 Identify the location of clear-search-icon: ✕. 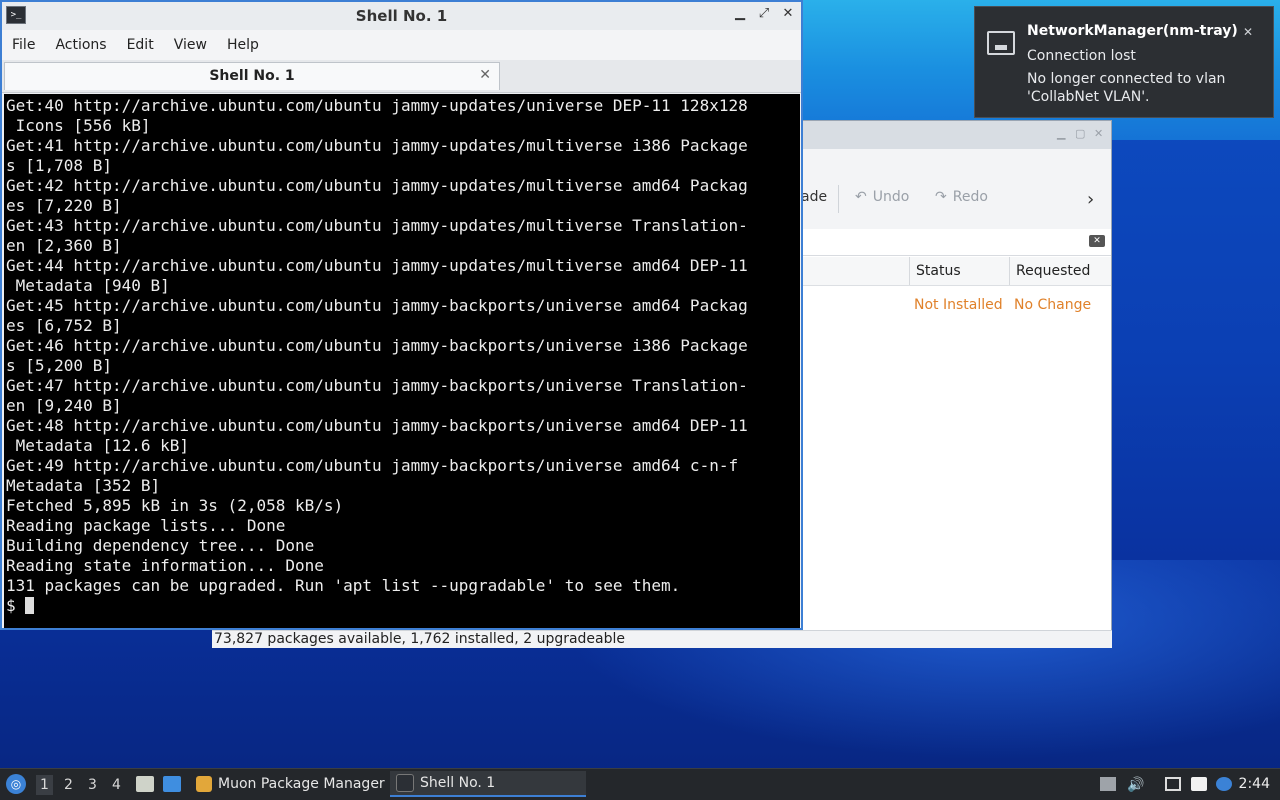
(1097, 241).